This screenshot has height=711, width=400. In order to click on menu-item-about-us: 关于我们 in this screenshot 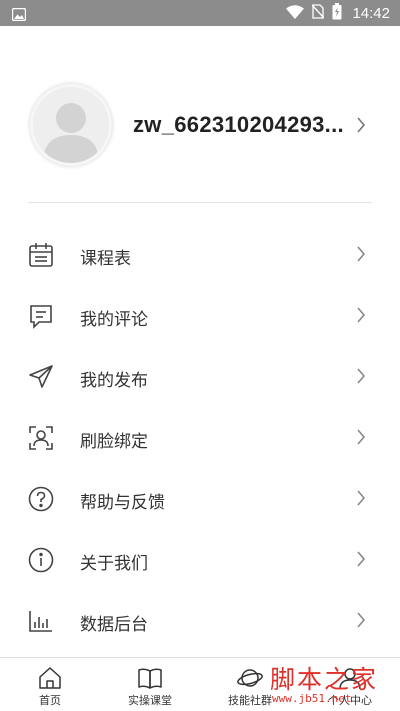, I will do `click(200, 559)`.